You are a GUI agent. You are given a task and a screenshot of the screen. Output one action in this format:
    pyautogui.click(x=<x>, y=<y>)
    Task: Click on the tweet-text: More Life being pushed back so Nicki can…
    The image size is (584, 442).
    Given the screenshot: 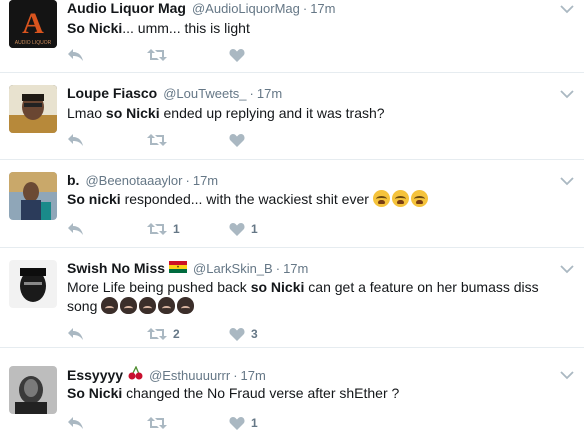 What is the action you would take?
    pyautogui.click(x=317, y=297)
    